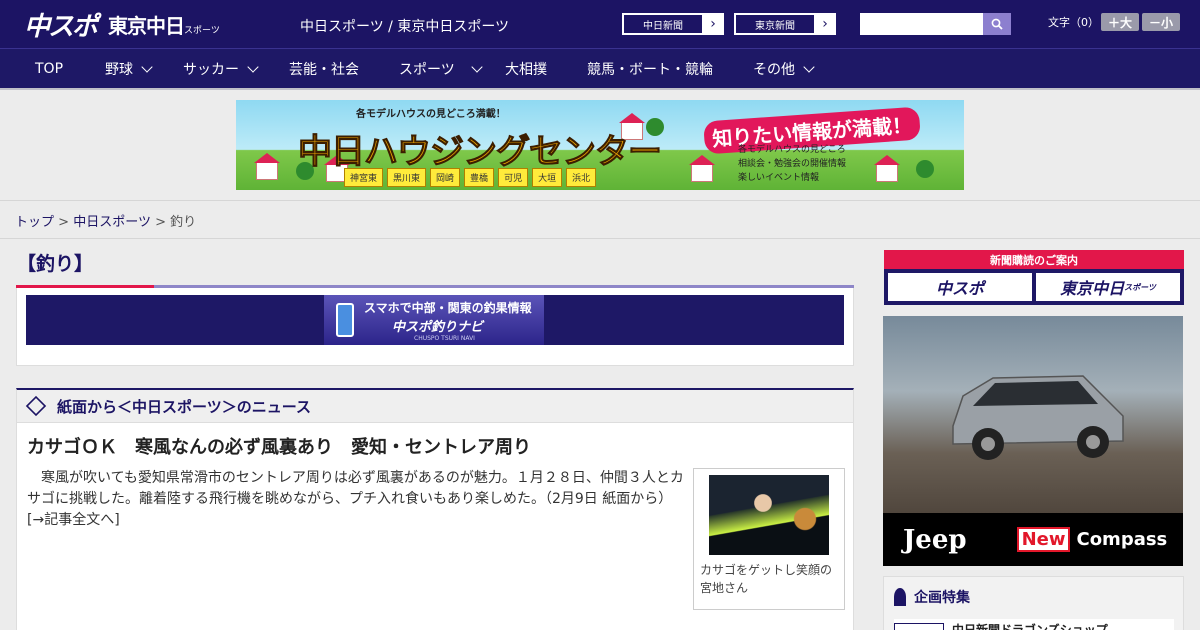 The width and height of the screenshot is (1200, 630). Describe the element at coordinates (1033, 603) in the screenshot. I see `feature-box: 企画特集 中日新聞ドラゴンズショップ` at that location.